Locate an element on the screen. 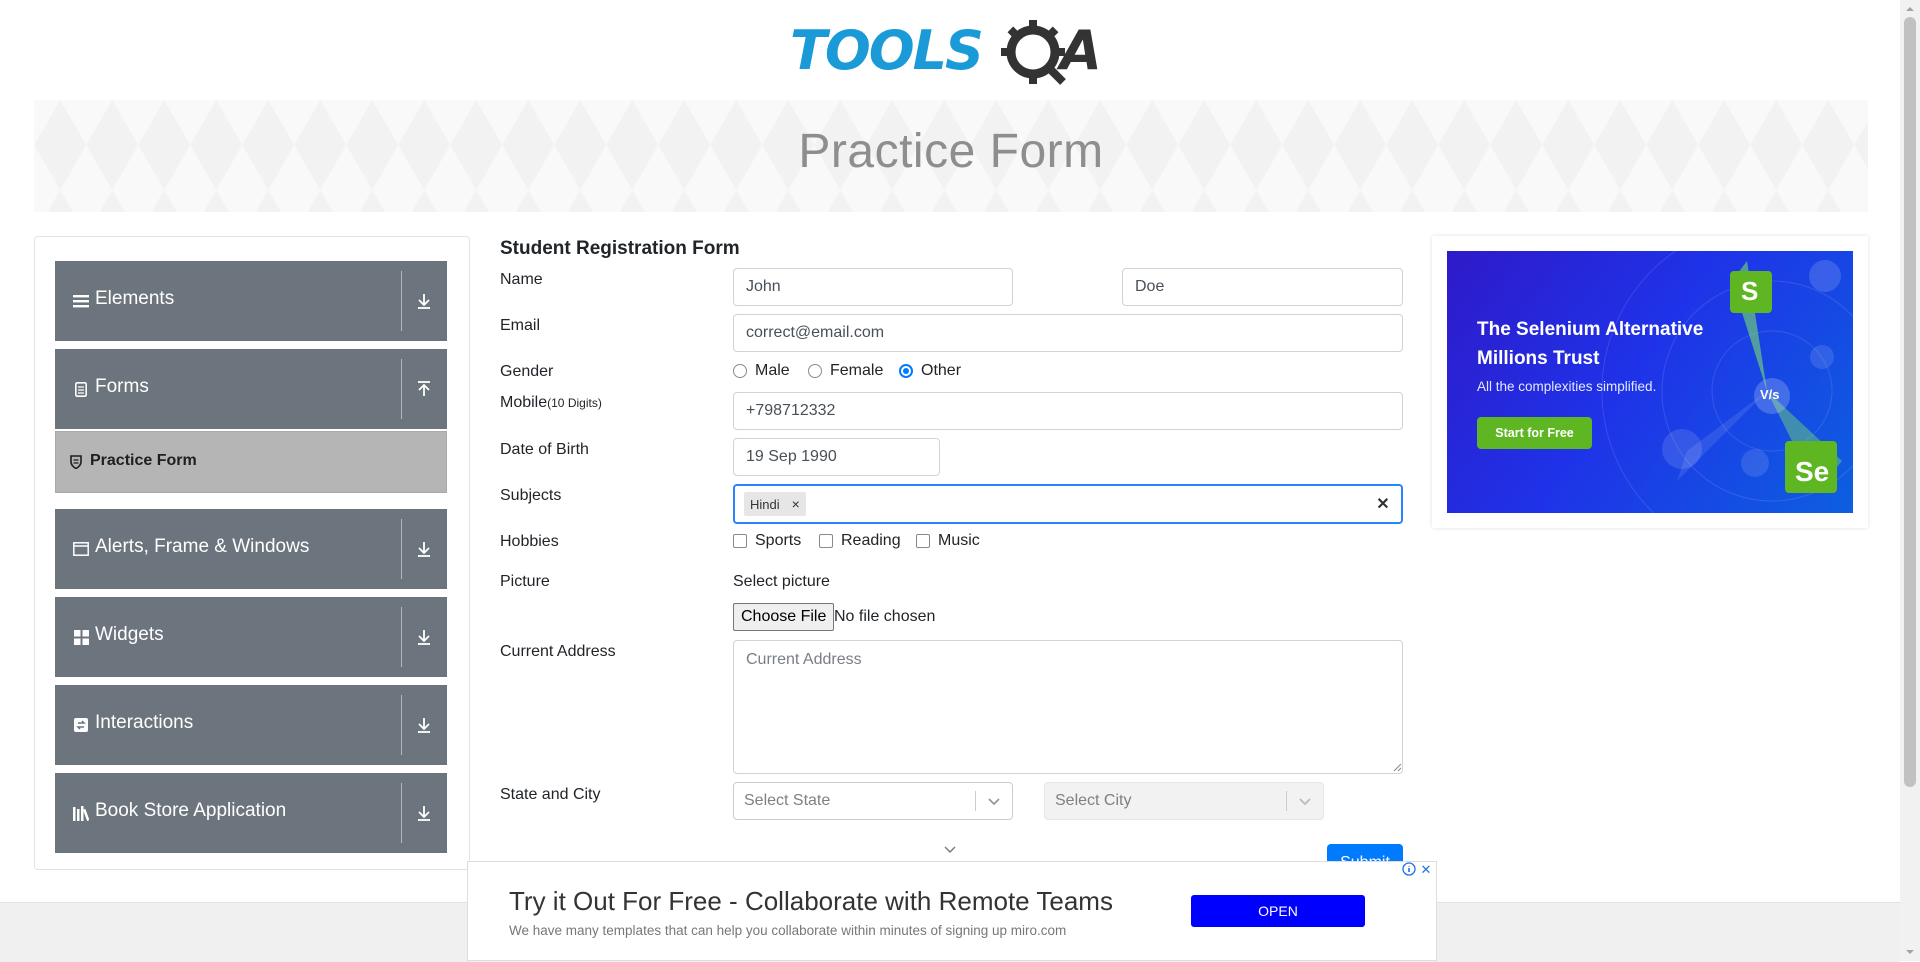 The height and width of the screenshot is (962, 1920). gender-radio-other: Other is located at coordinates (930, 371).